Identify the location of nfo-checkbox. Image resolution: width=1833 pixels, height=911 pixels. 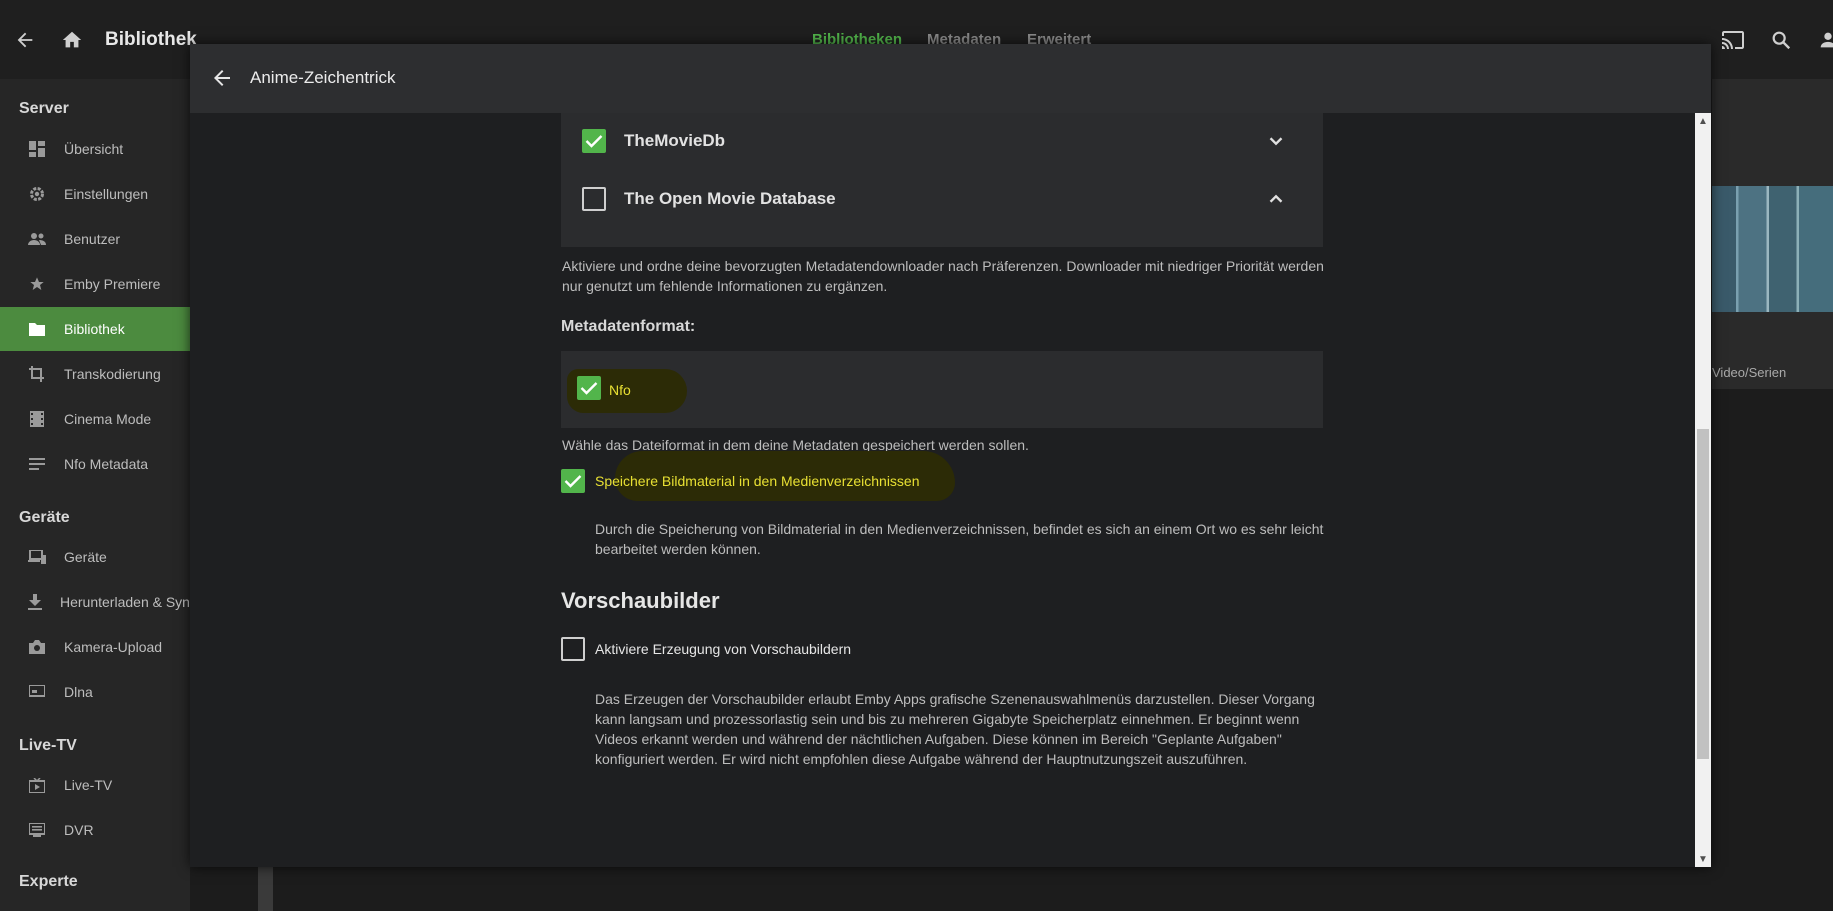
(589, 388).